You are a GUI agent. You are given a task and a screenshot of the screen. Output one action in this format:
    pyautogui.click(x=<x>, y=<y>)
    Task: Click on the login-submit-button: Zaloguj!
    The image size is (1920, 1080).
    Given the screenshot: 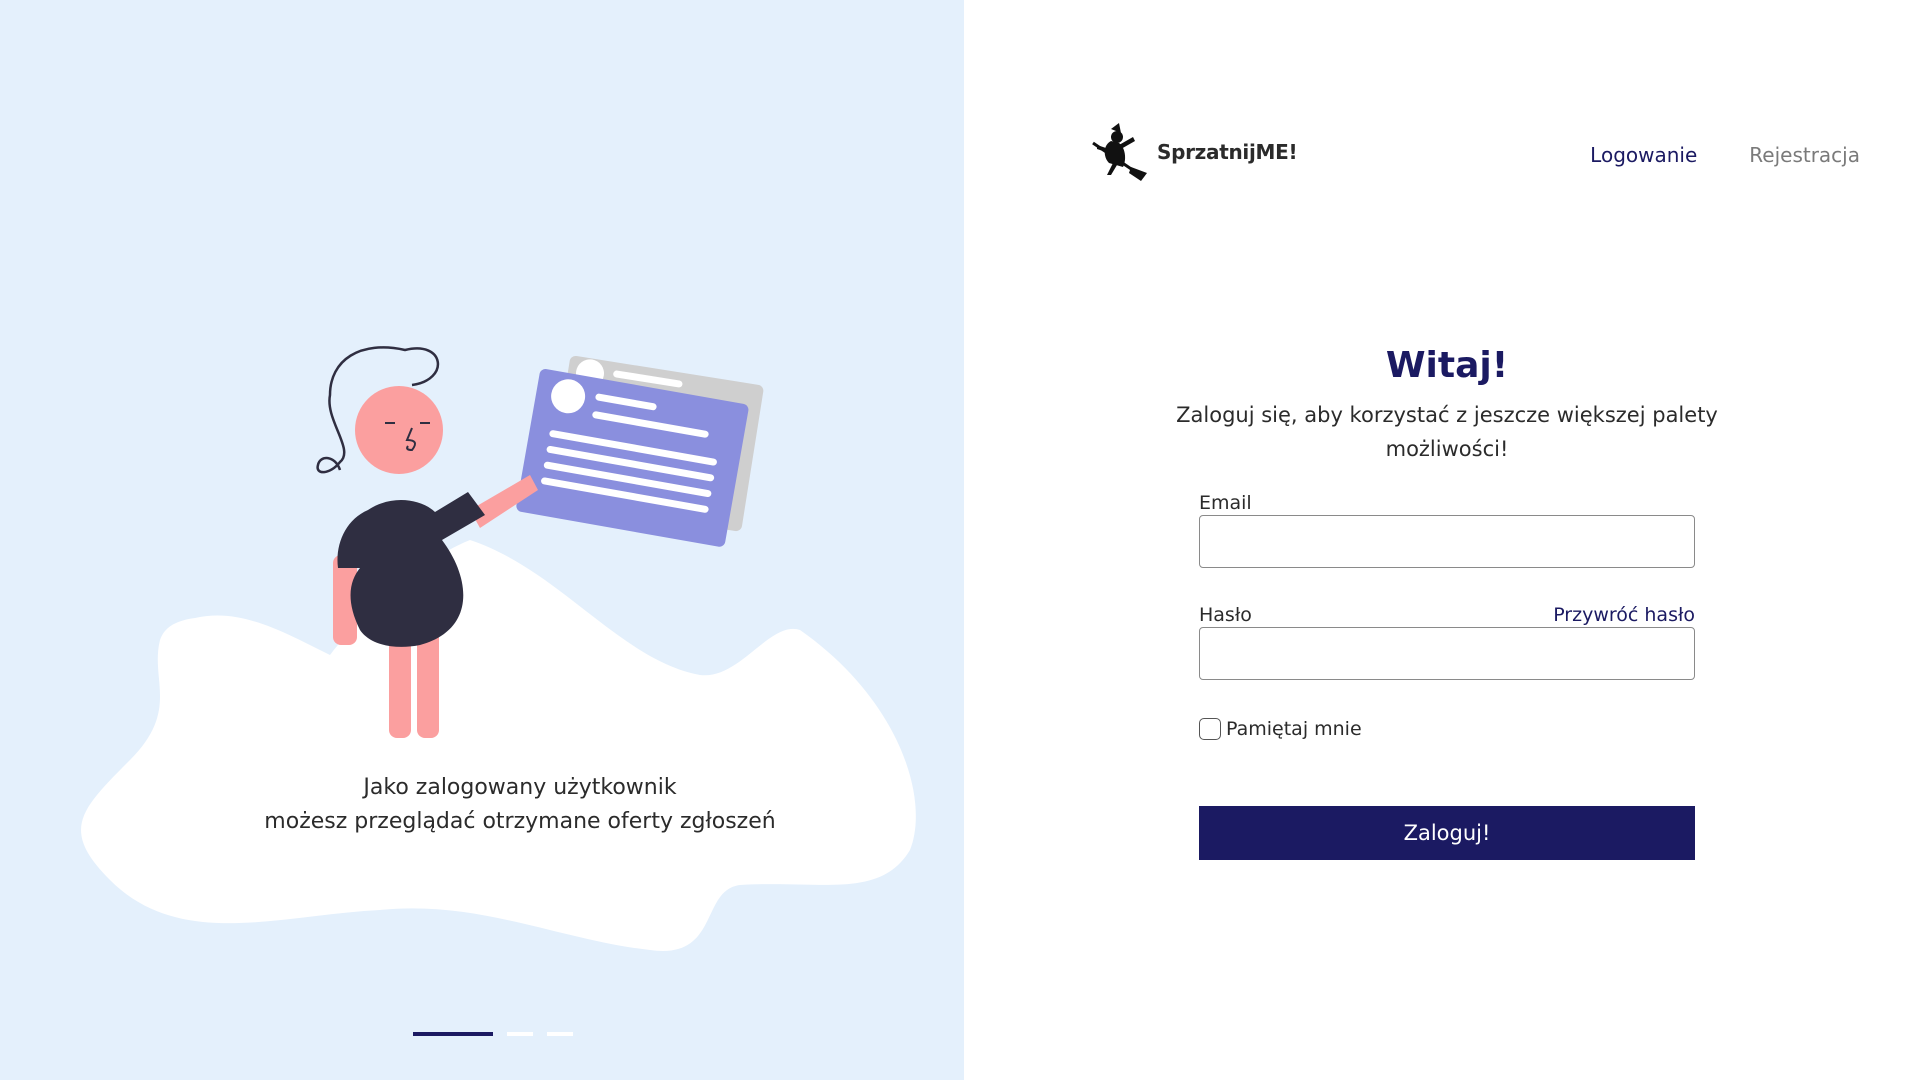 What is the action you would take?
    pyautogui.click(x=1447, y=833)
    